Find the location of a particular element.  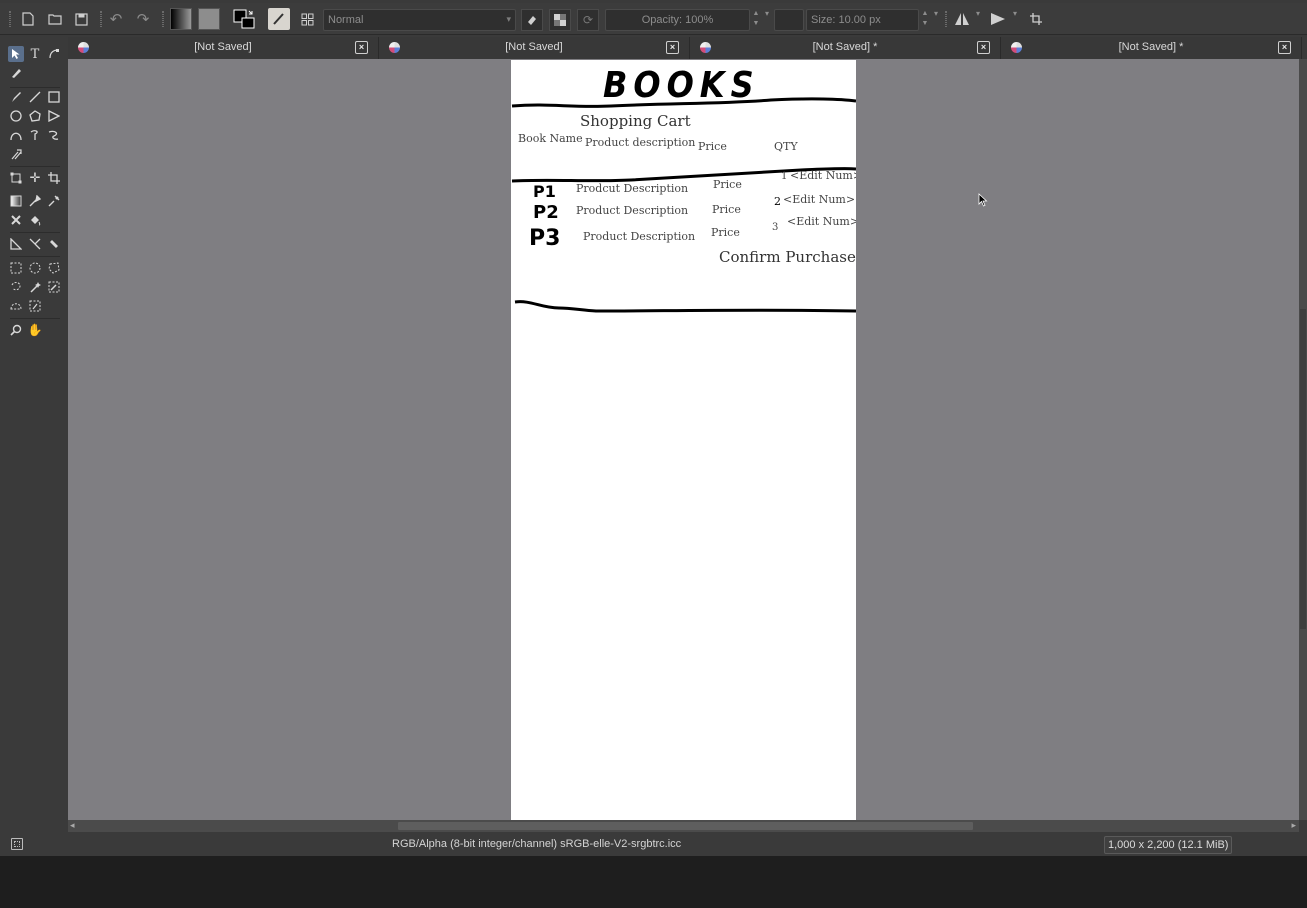

edit-shapes-tool-icon is located at coordinates (54, 54).